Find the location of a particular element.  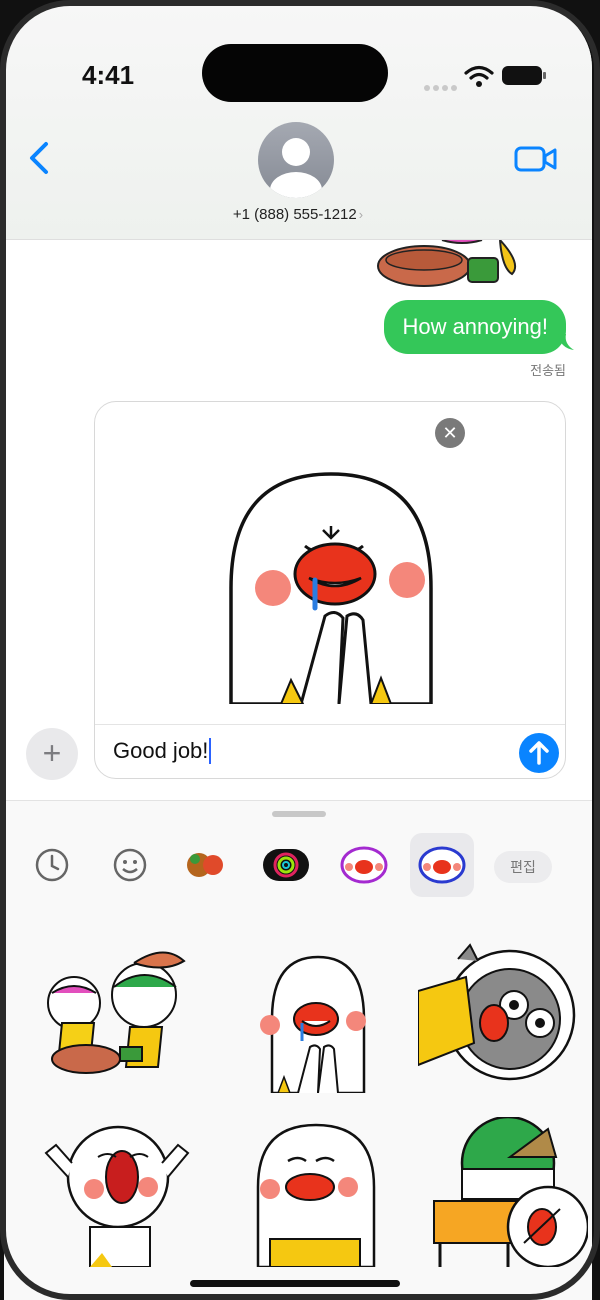

delivery-status: 전송됨 is located at coordinates (548, 370).